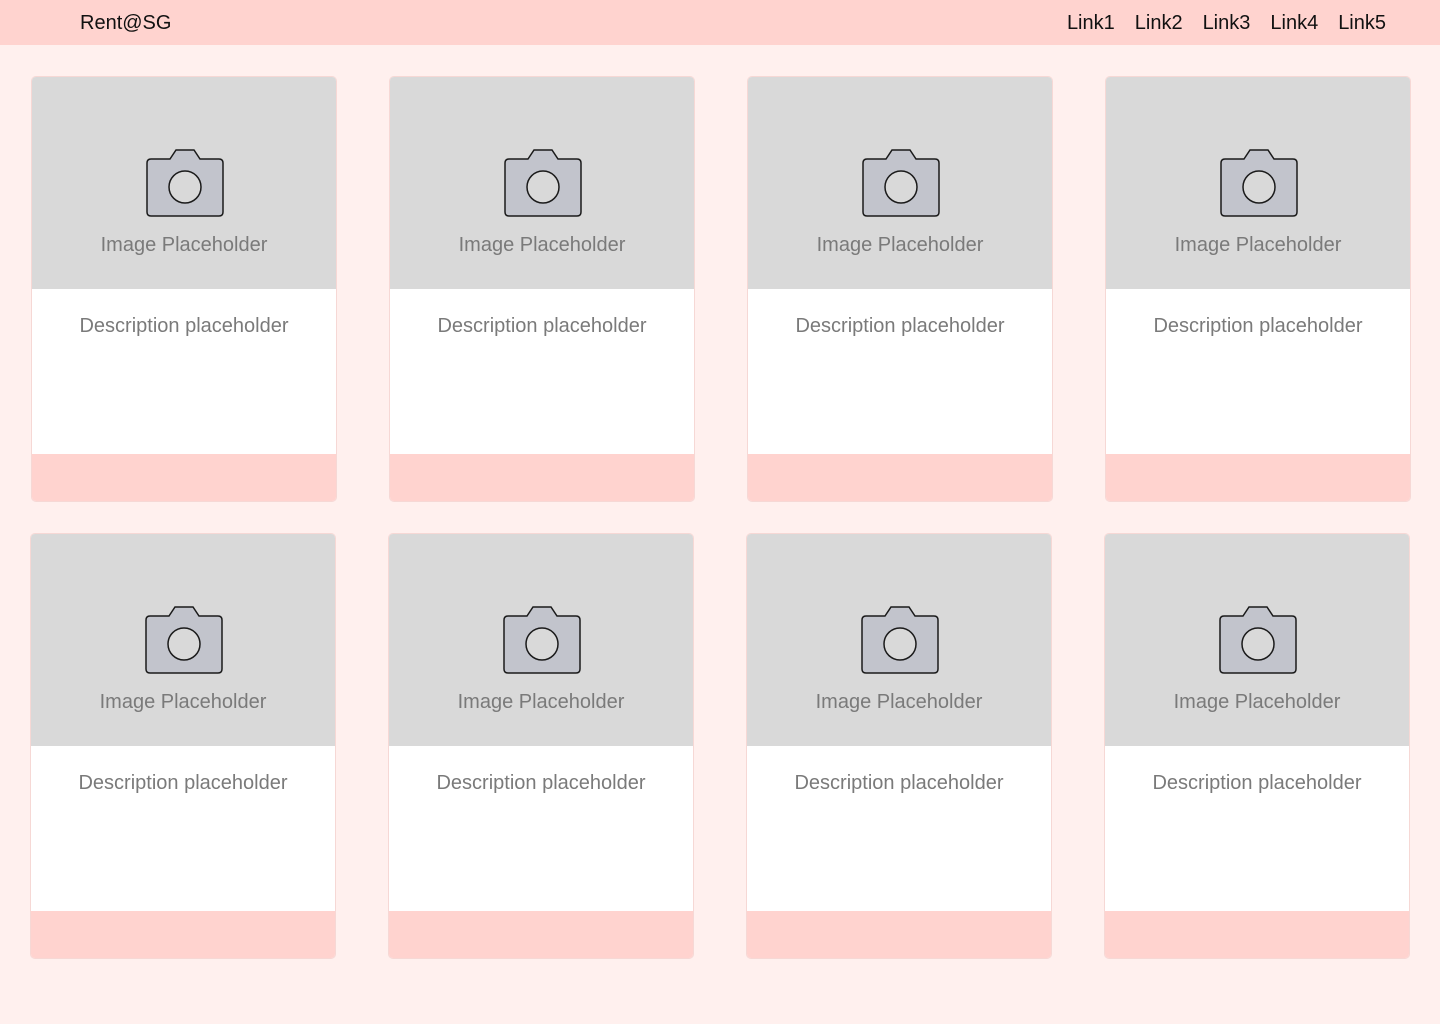 Image resolution: width=1440 pixels, height=1024 pixels. I want to click on nav-links: Link1 Link2 Link3 Link4 Link5, so click(1226, 23).